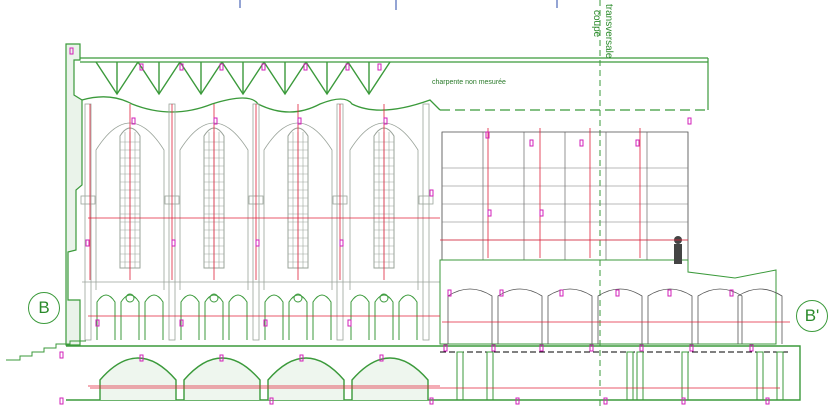  What do you see at coordinates (608, 31) in the screenshot?
I see `section-title-line2: transversale` at bounding box center [608, 31].